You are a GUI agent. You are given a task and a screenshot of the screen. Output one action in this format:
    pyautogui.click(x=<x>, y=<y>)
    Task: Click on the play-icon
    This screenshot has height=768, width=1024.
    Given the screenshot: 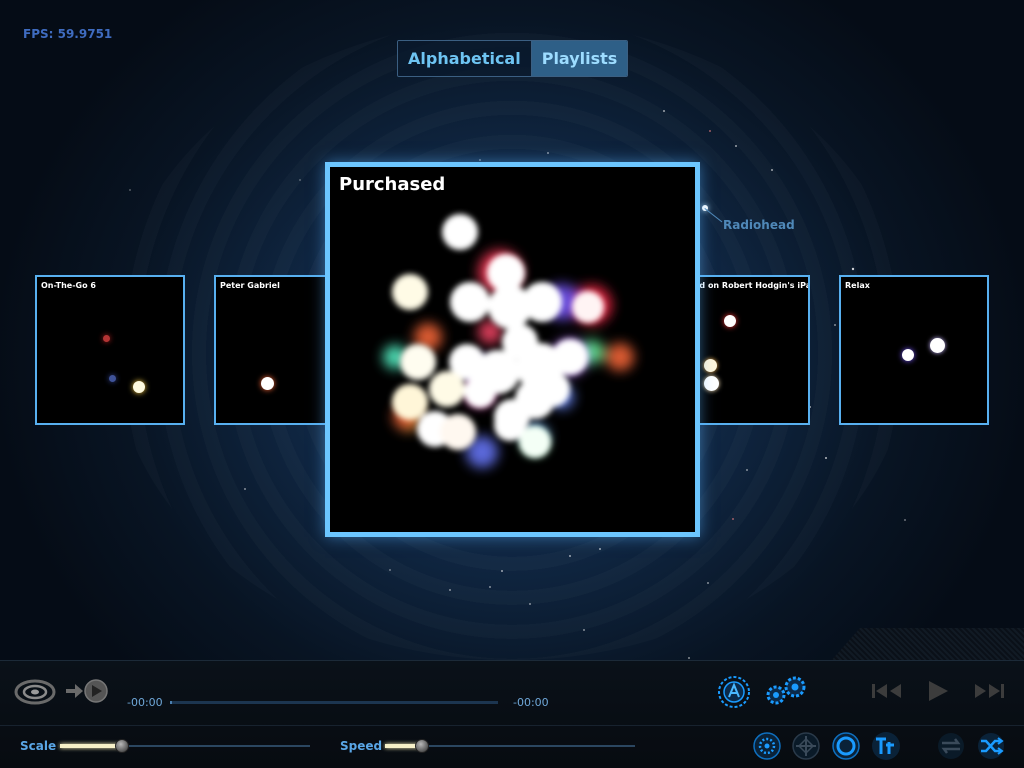 What is the action you would take?
    pyautogui.click(x=938, y=691)
    